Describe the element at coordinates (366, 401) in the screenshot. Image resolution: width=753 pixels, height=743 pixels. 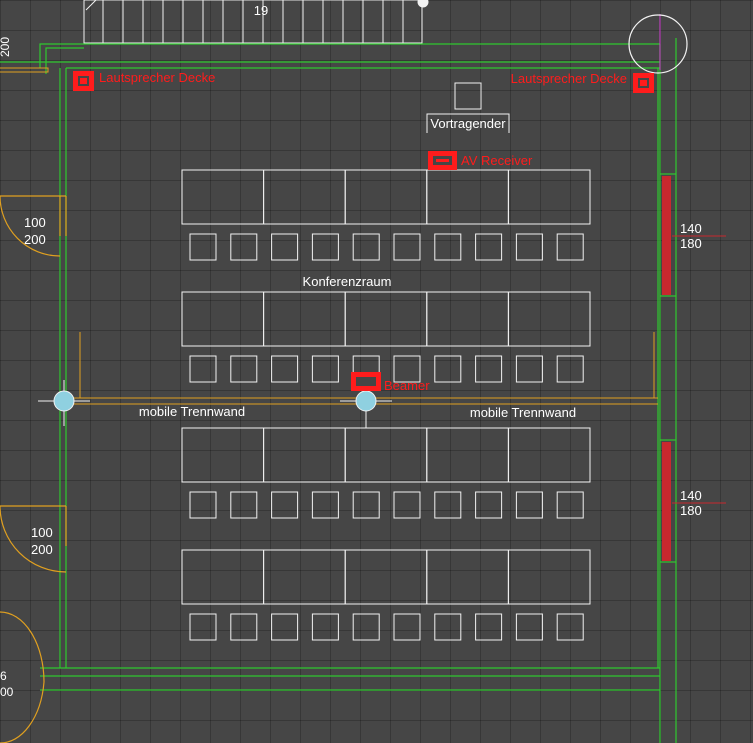
I see `partition-pivot-center-icon` at that location.